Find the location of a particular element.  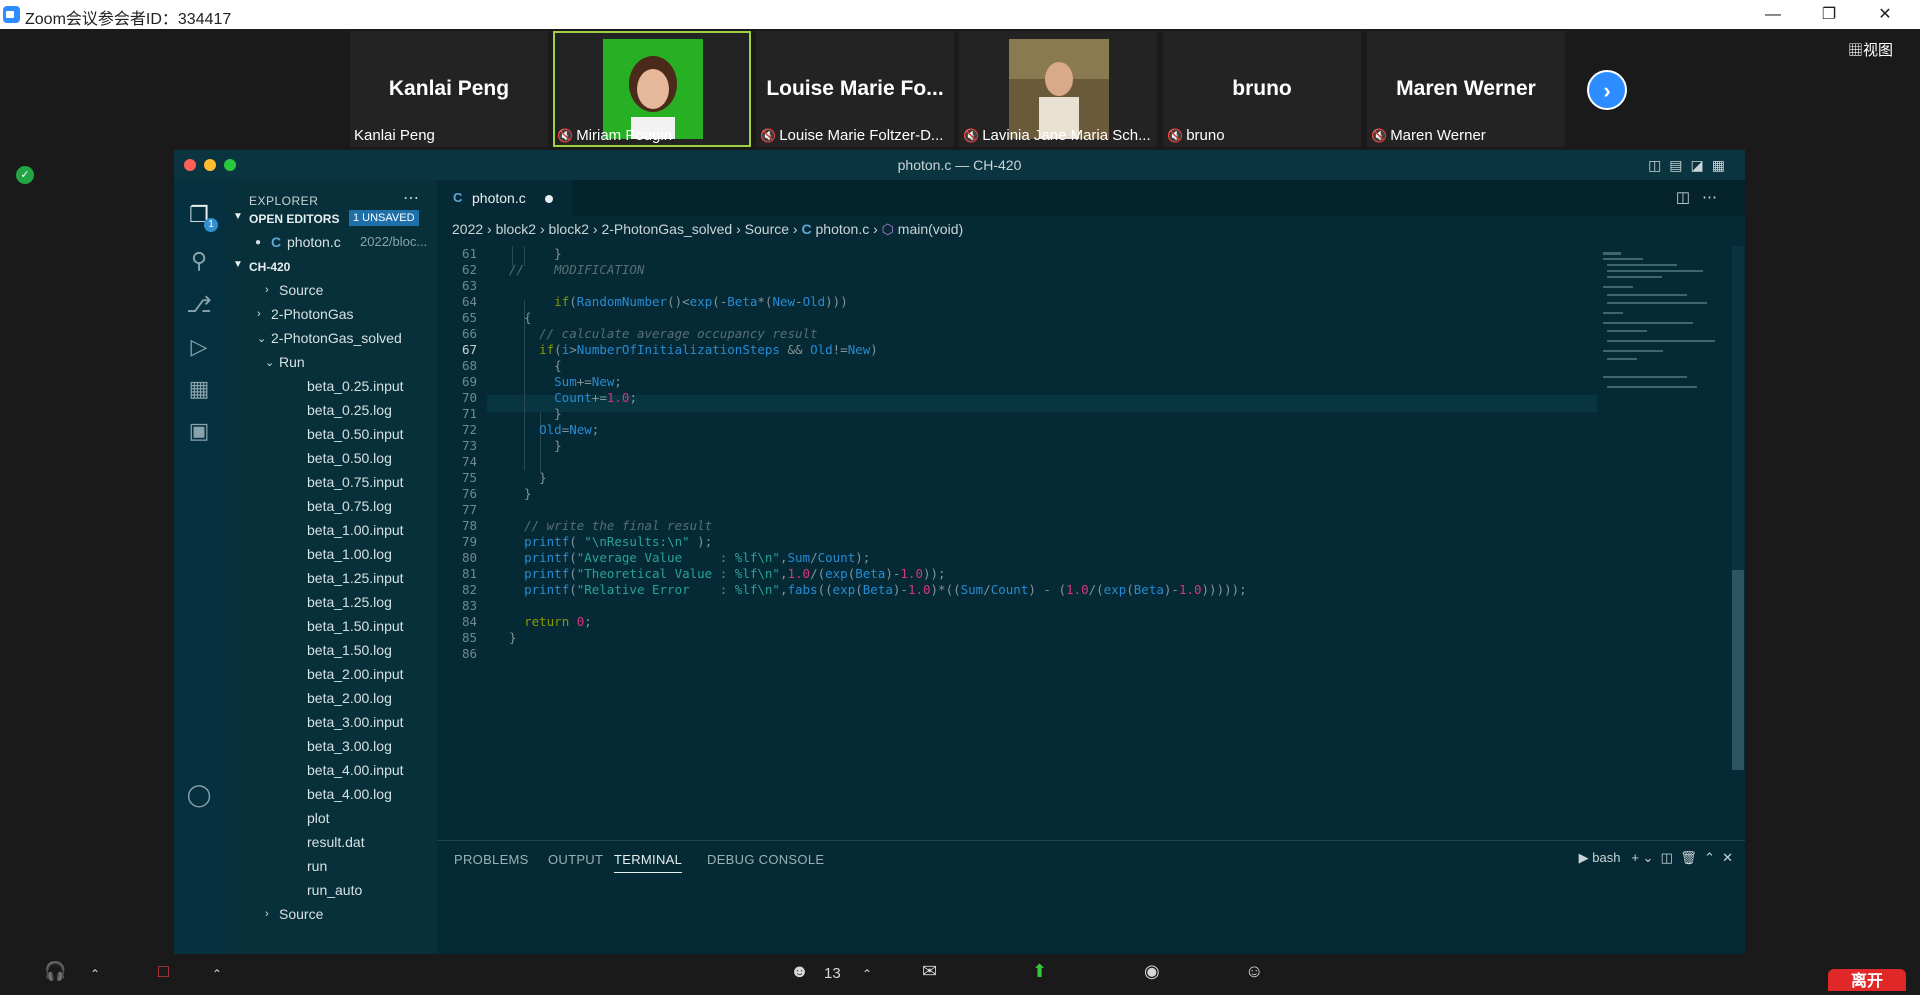

tree-item: beta_0.75.input is located at coordinates (332, 482).